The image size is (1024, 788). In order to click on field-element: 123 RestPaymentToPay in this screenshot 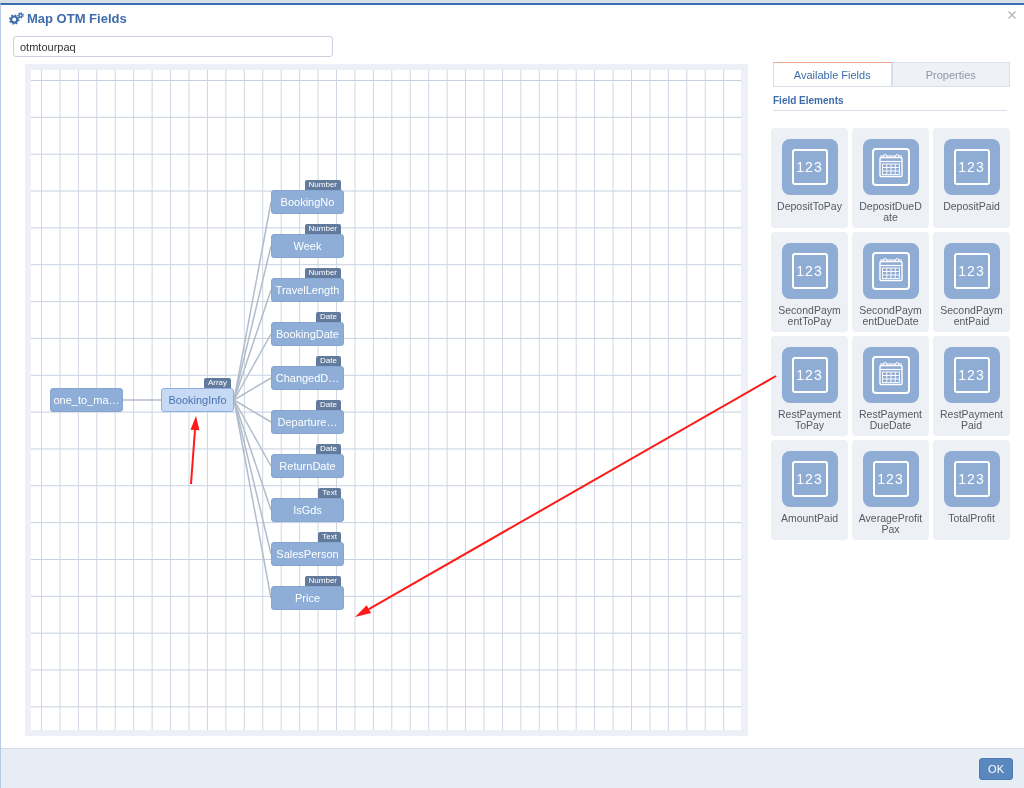, I will do `click(809, 386)`.